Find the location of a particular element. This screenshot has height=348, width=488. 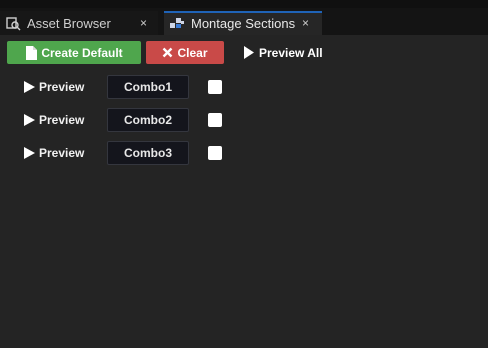

tab-bar: Asset Browser × Montage Sections × is located at coordinates (244, 21).